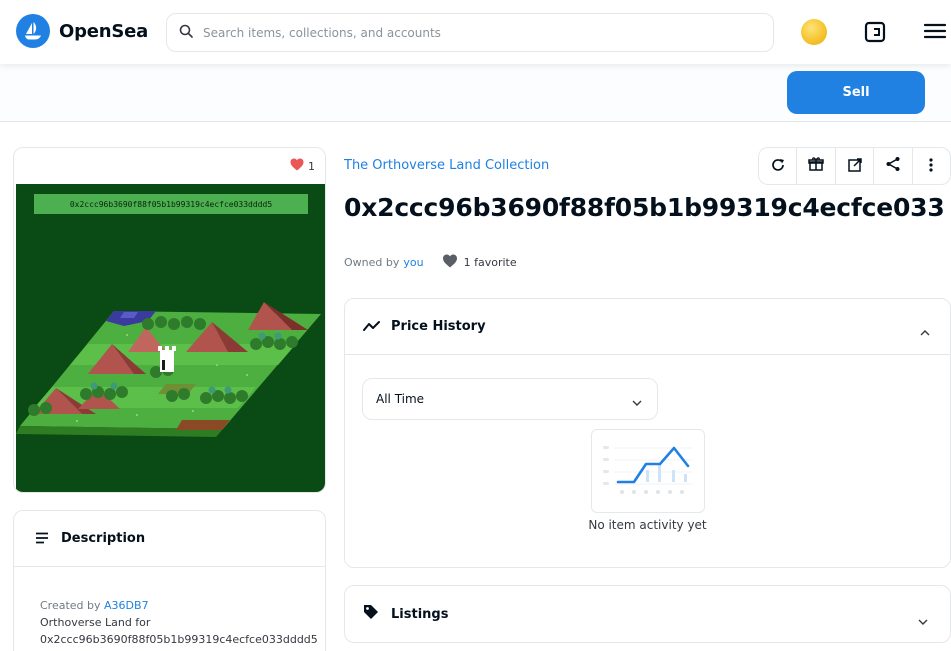 This screenshot has width=951, height=651. Describe the element at coordinates (168, 369) in the screenshot. I see `isometric-land-artwork` at that location.